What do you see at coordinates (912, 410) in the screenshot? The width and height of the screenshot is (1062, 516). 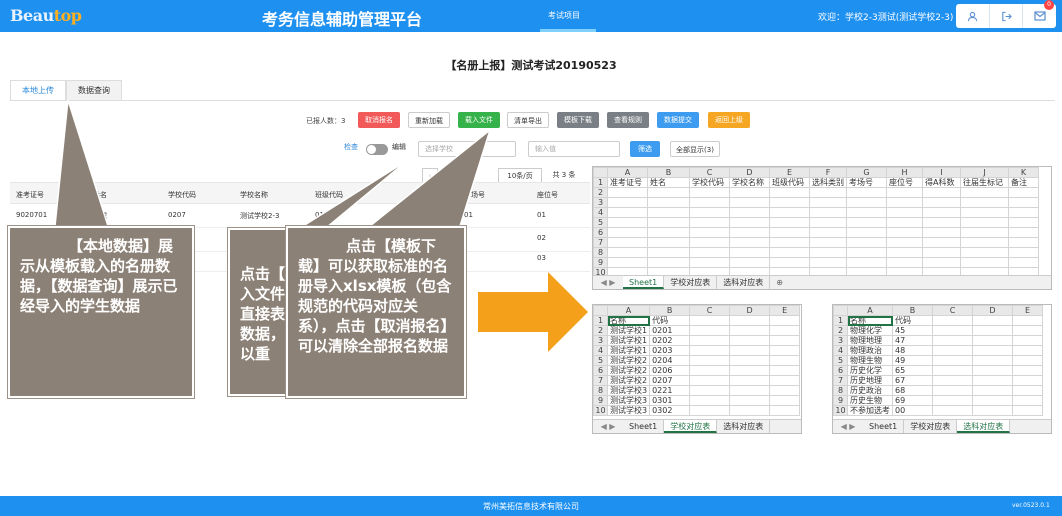 I see `sheet-cell: 00` at bounding box center [912, 410].